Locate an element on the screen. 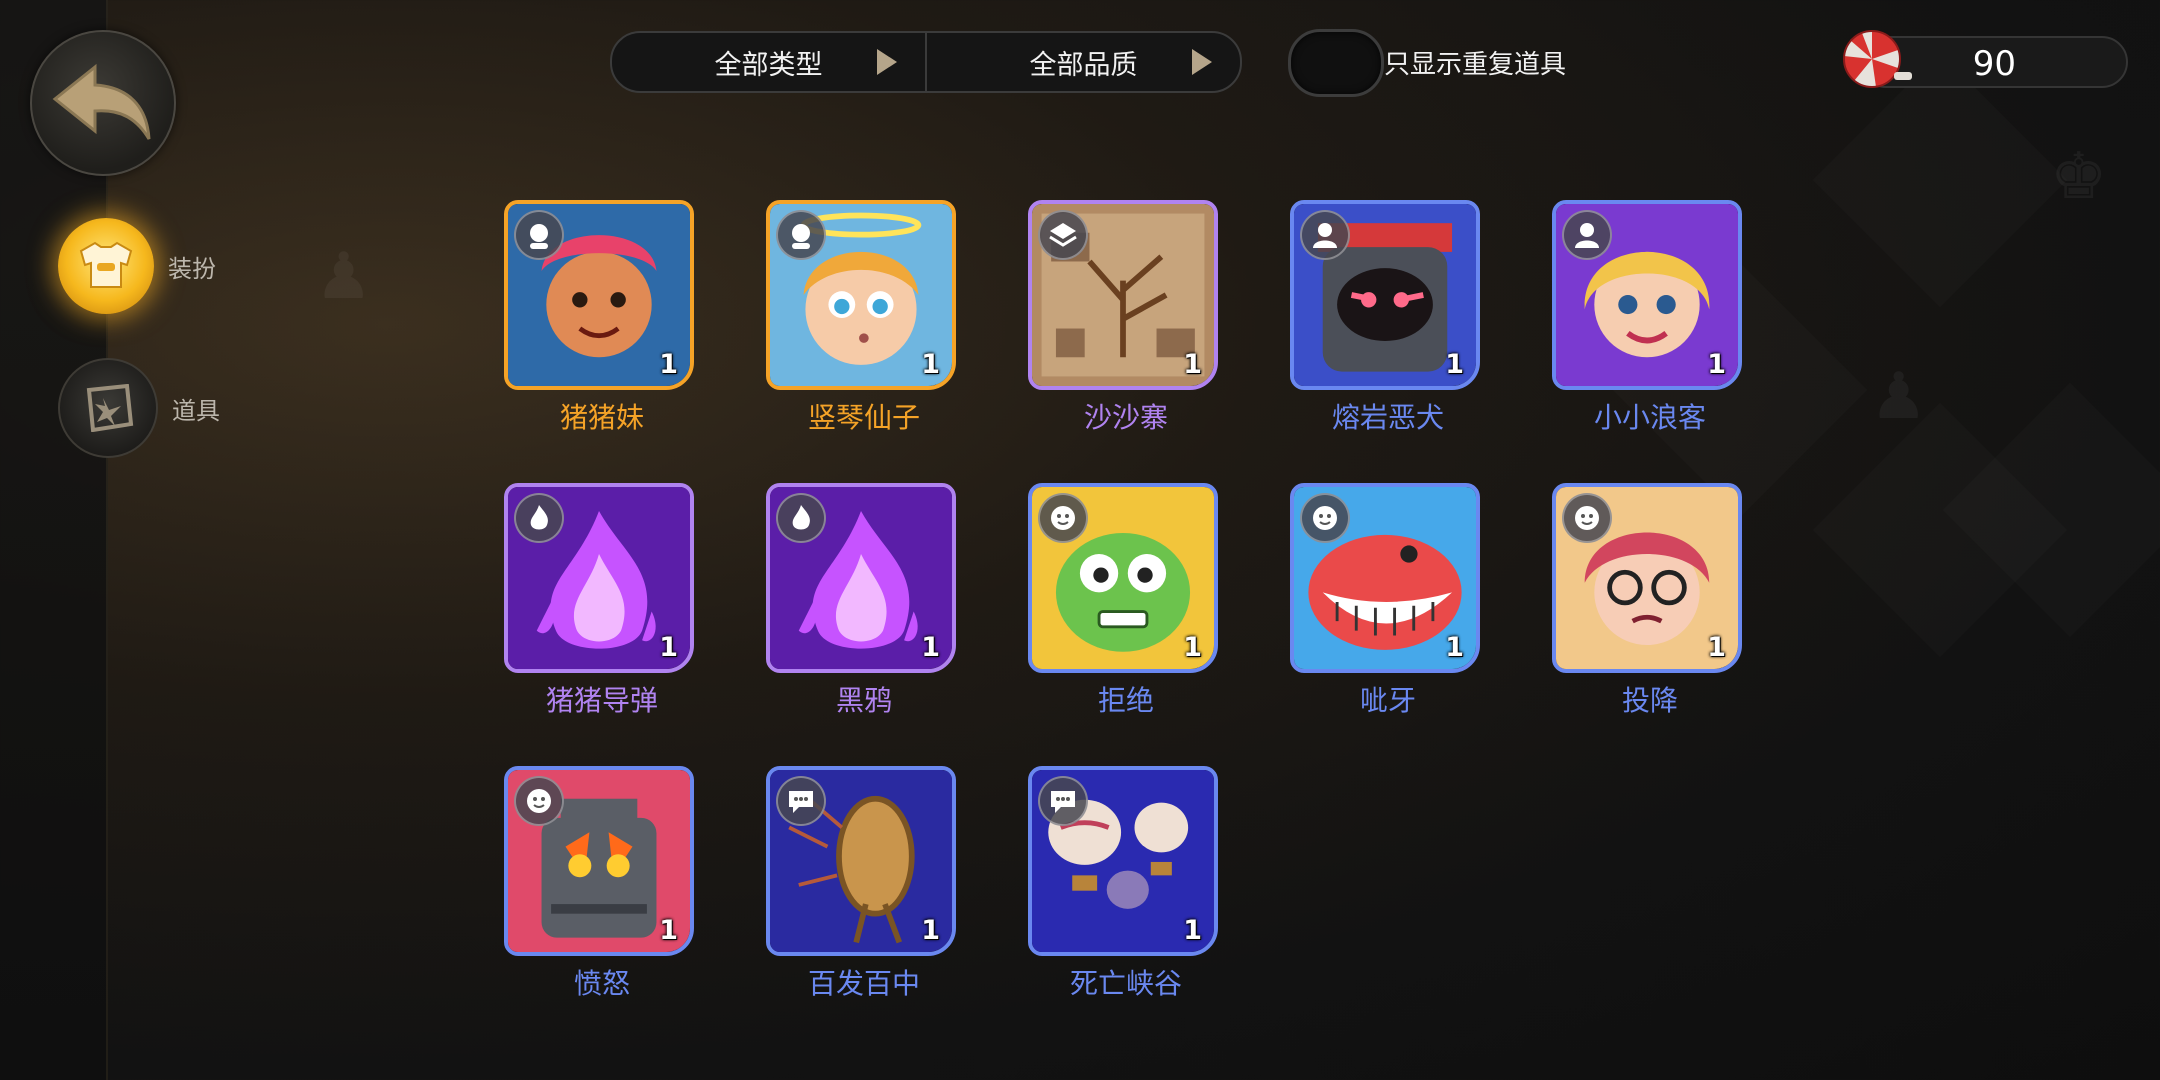 This screenshot has width=2160, height=1080. board-icon is located at coordinates (1063, 235).